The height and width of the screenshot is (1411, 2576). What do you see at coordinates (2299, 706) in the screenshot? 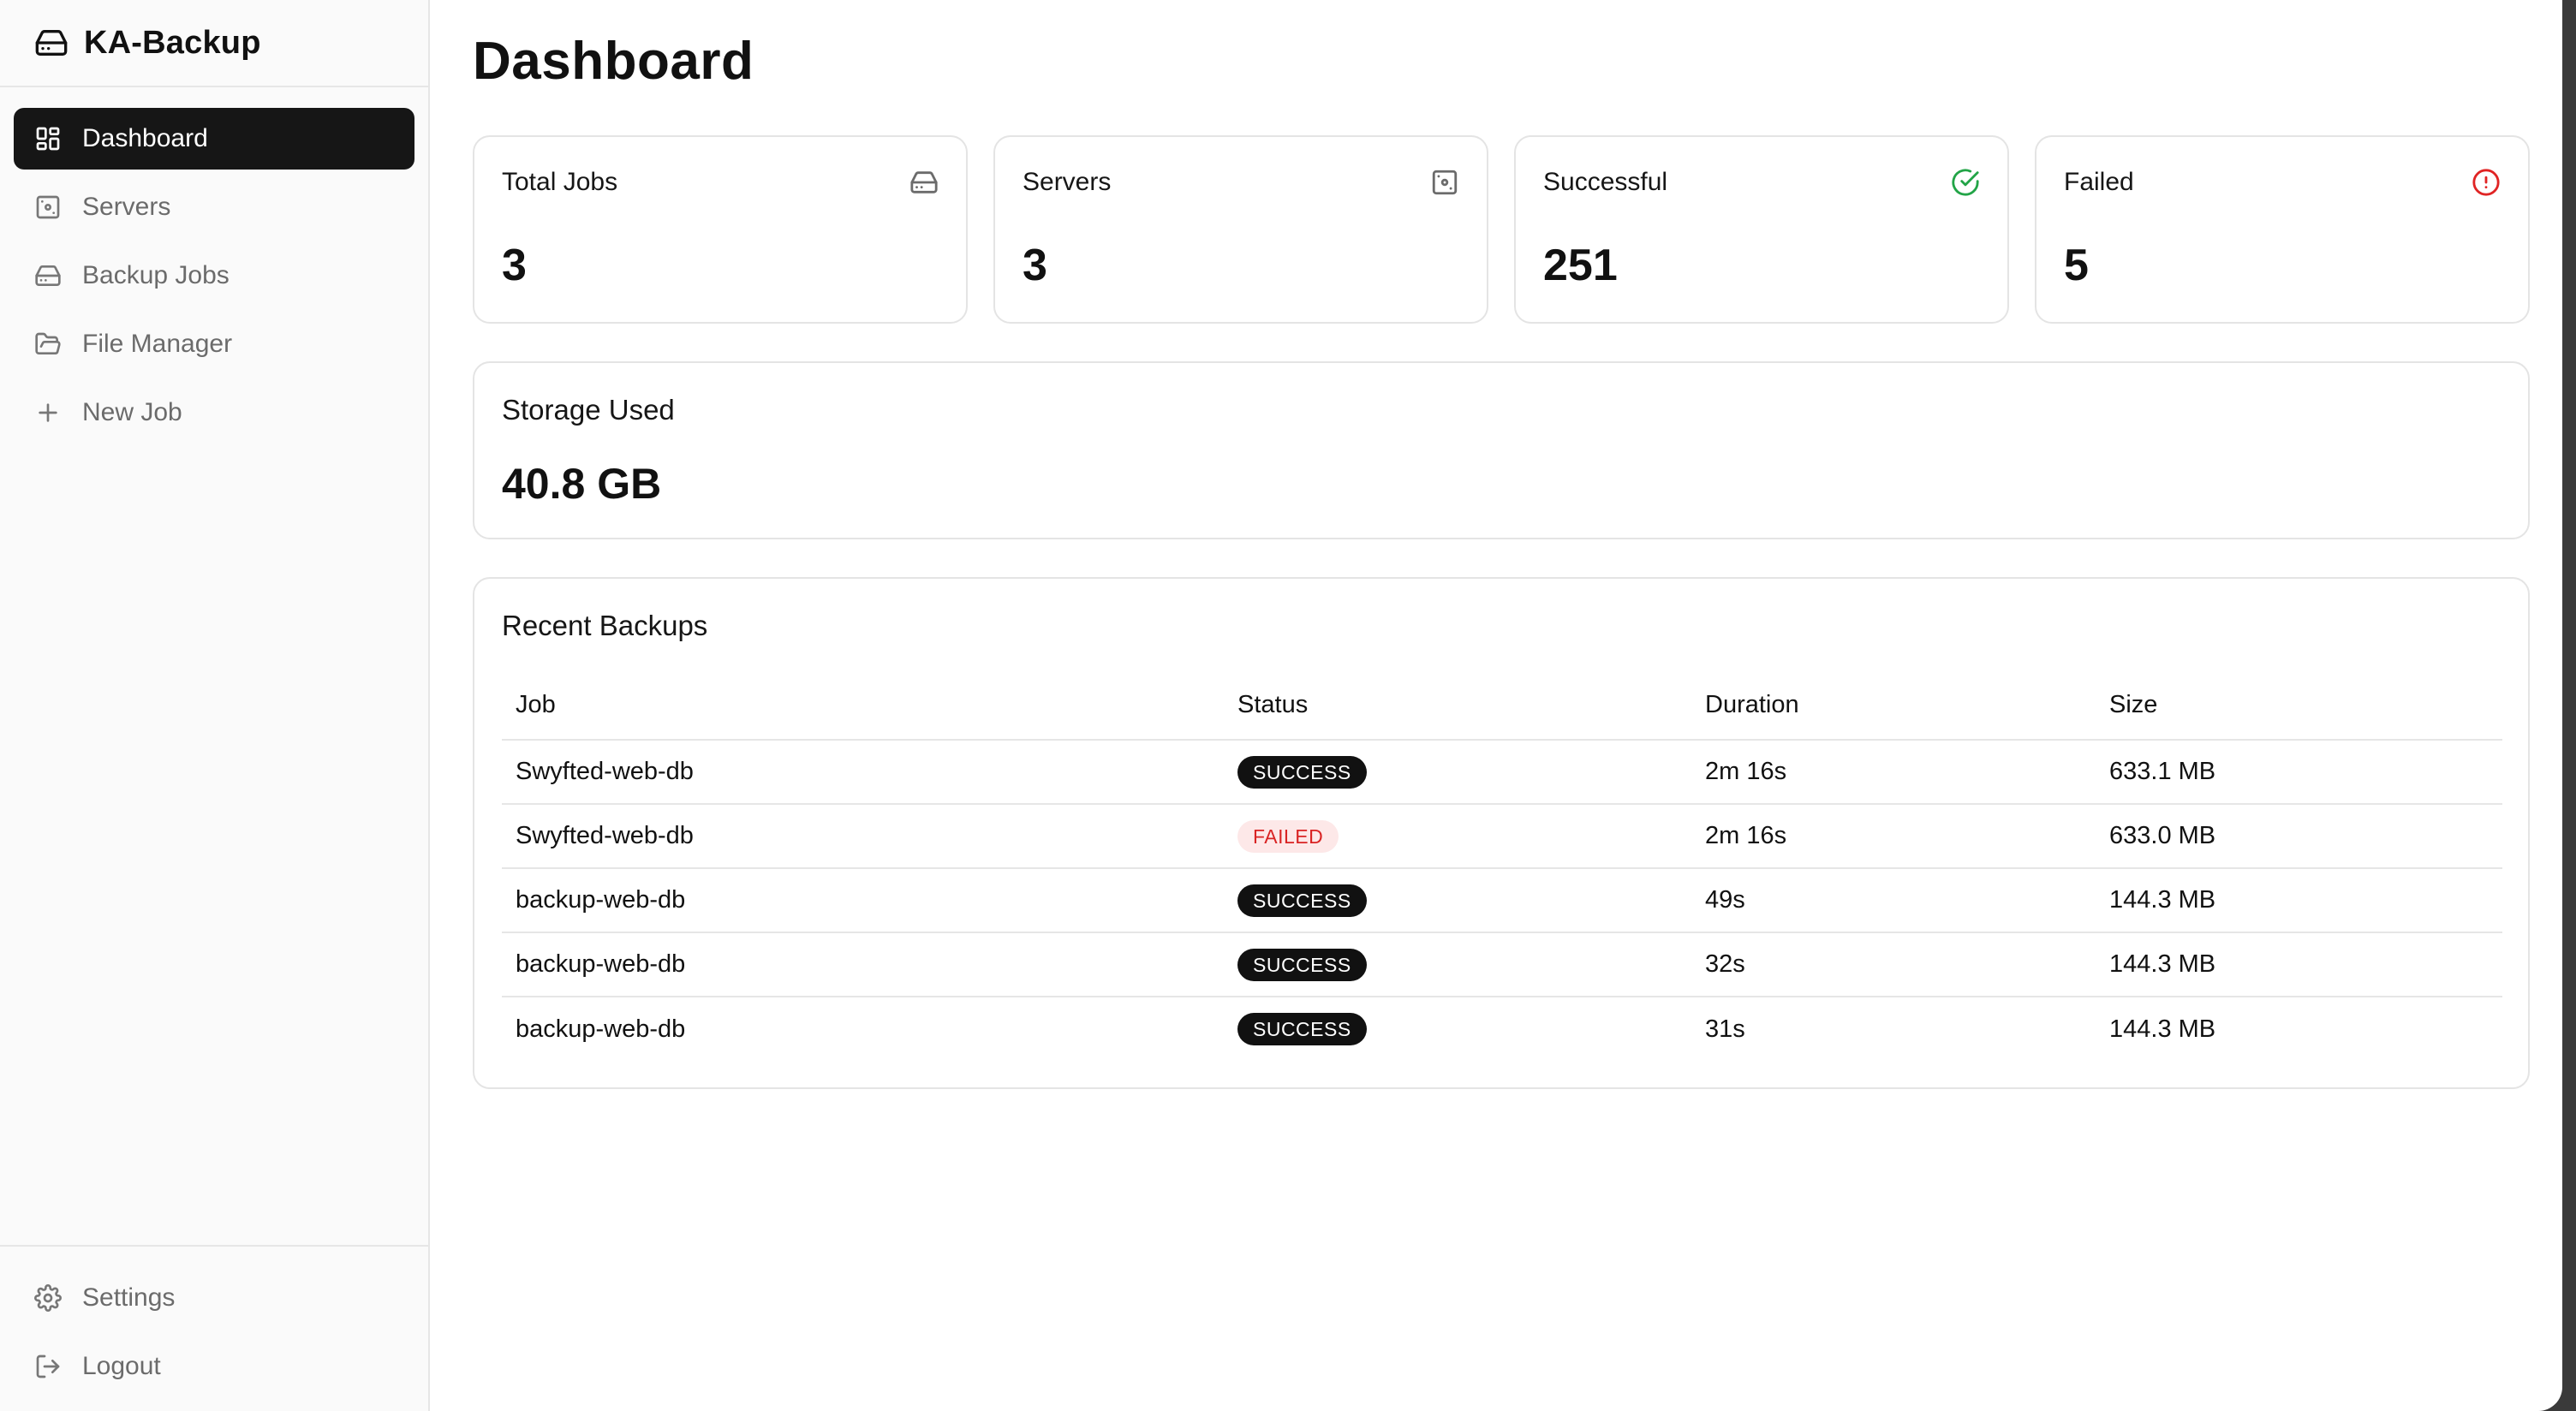
I see `column-header-size: Size` at bounding box center [2299, 706].